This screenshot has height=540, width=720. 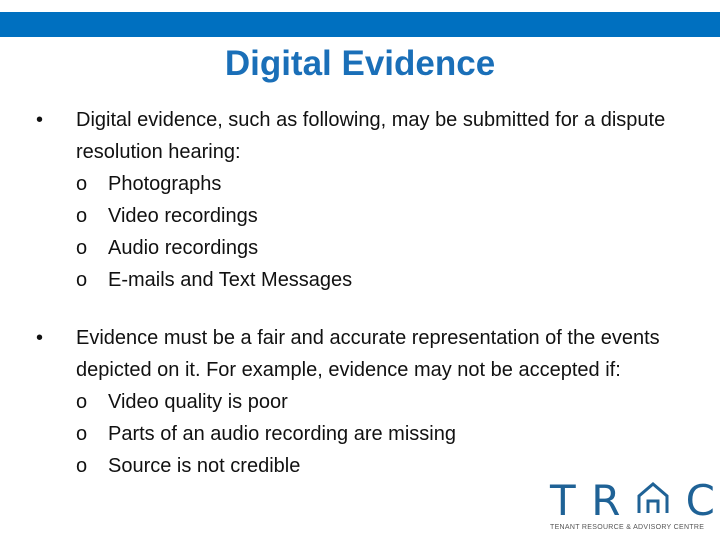 I want to click on house-icon, so click(x=653, y=500).